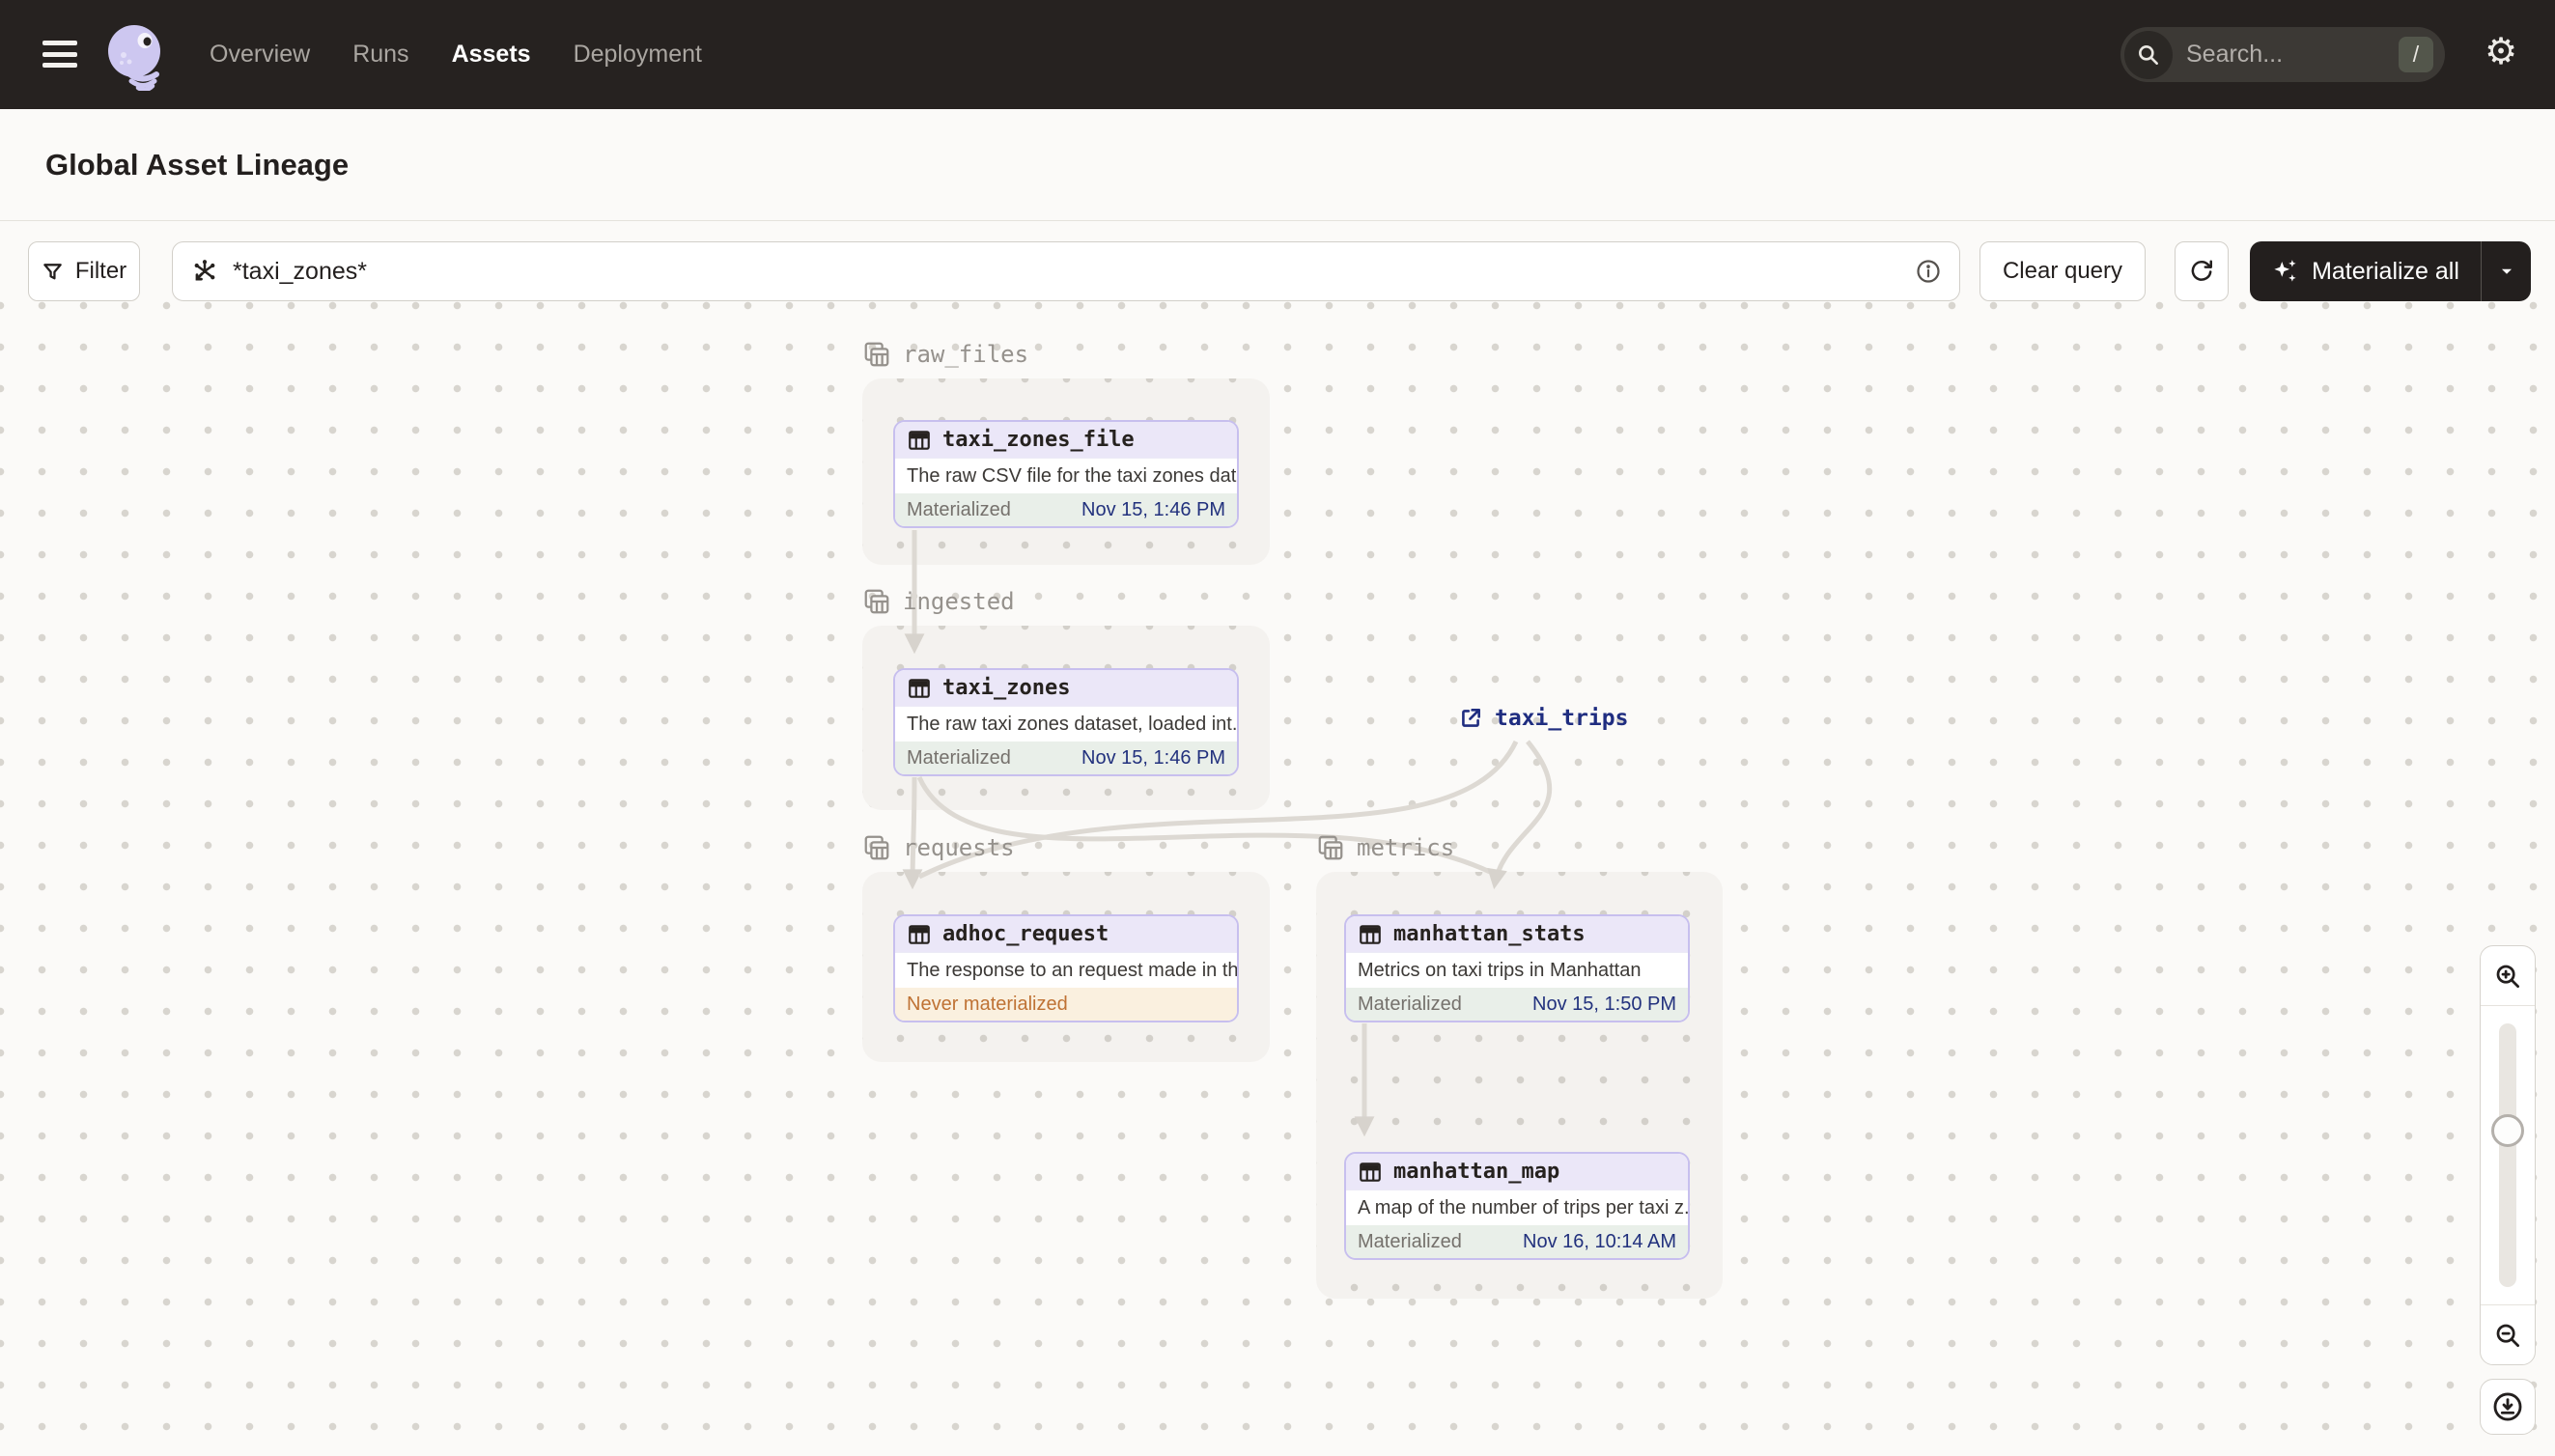 The height and width of the screenshot is (1456, 2555). Describe the element at coordinates (204, 272) in the screenshot. I see `dag-icon` at that location.